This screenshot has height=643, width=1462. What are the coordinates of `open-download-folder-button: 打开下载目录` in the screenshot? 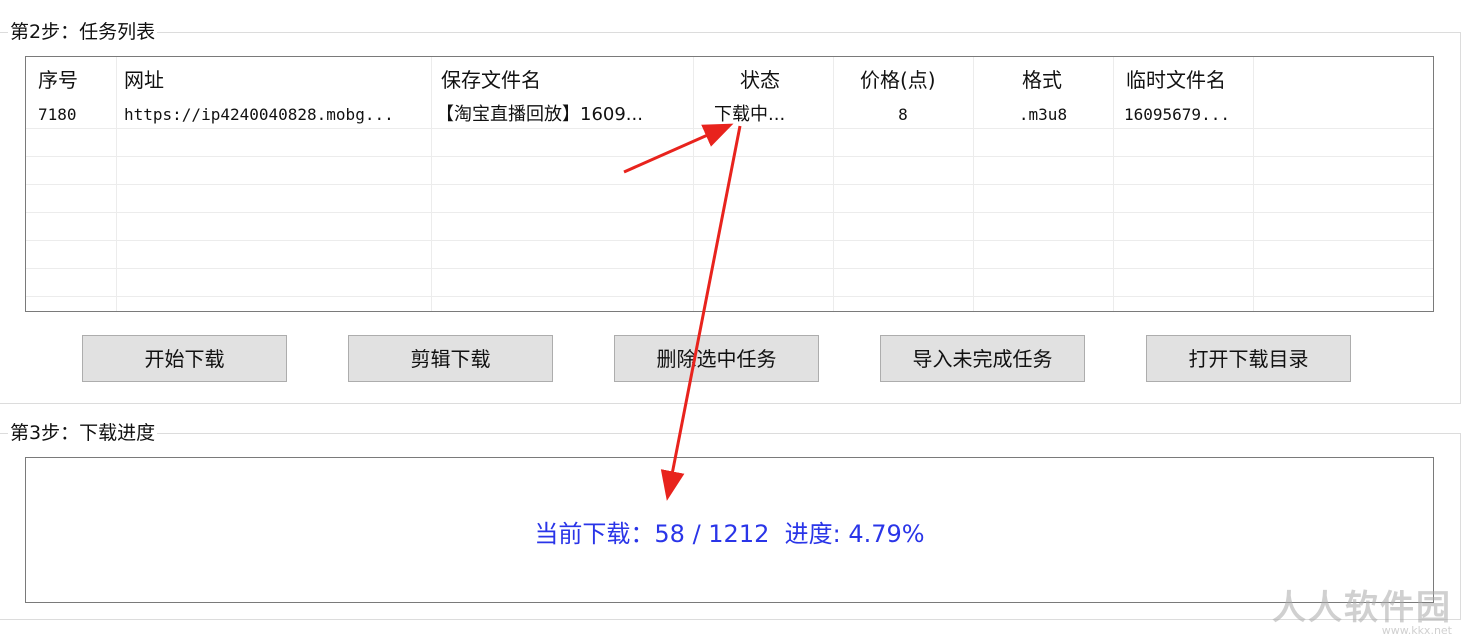 It's located at (1248, 358).